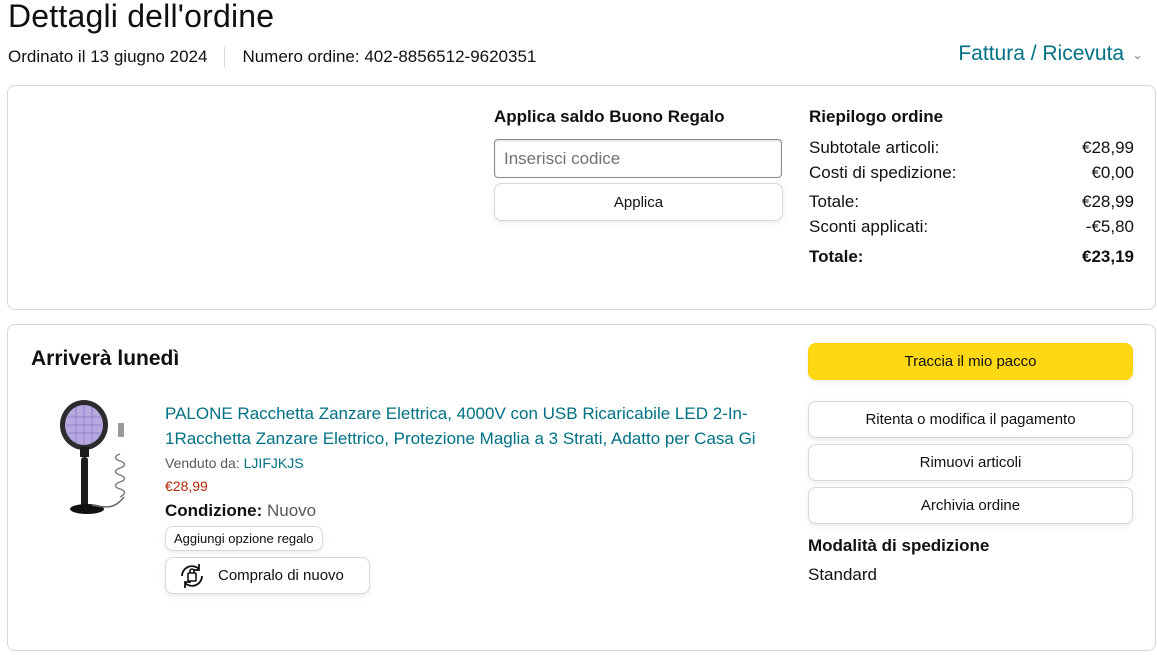 Image resolution: width=1157 pixels, height=655 pixels. What do you see at coordinates (186, 486) in the screenshot?
I see `product-price: €28,99` at bounding box center [186, 486].